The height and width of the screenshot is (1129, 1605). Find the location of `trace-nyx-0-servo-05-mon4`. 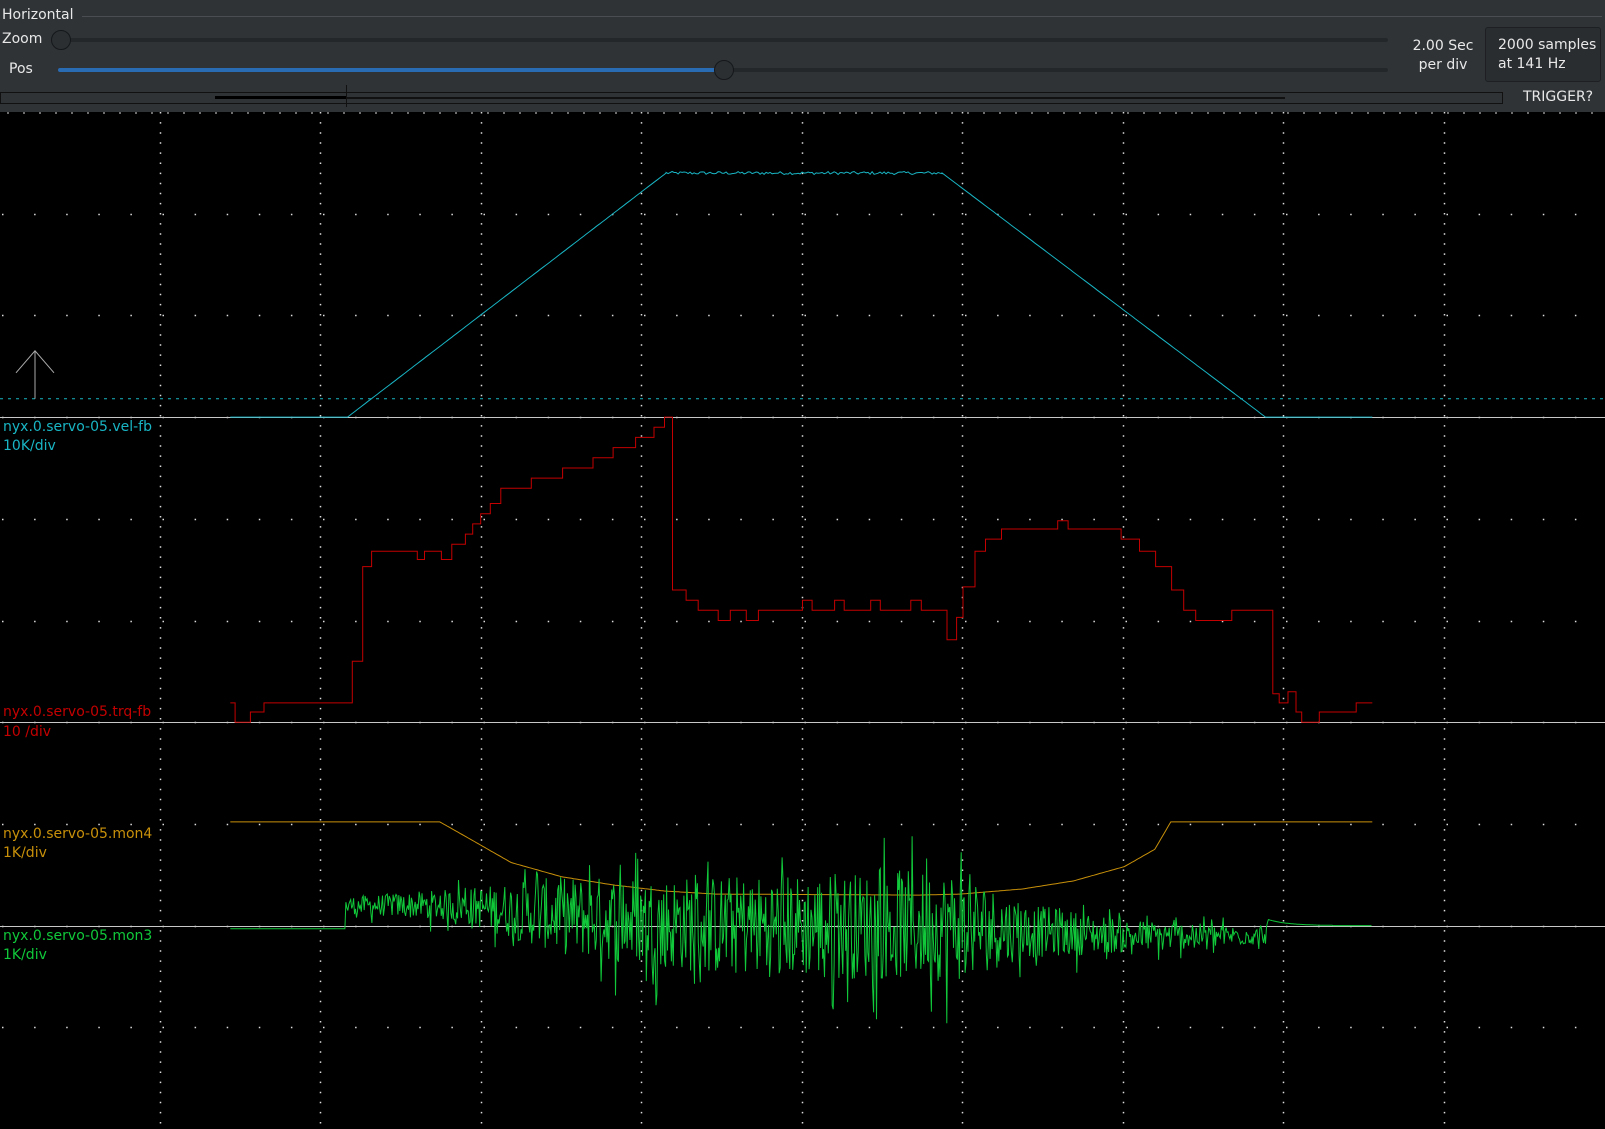

trace-nyx-0-servo-05-mon4 is located at coordinates (801, 858).